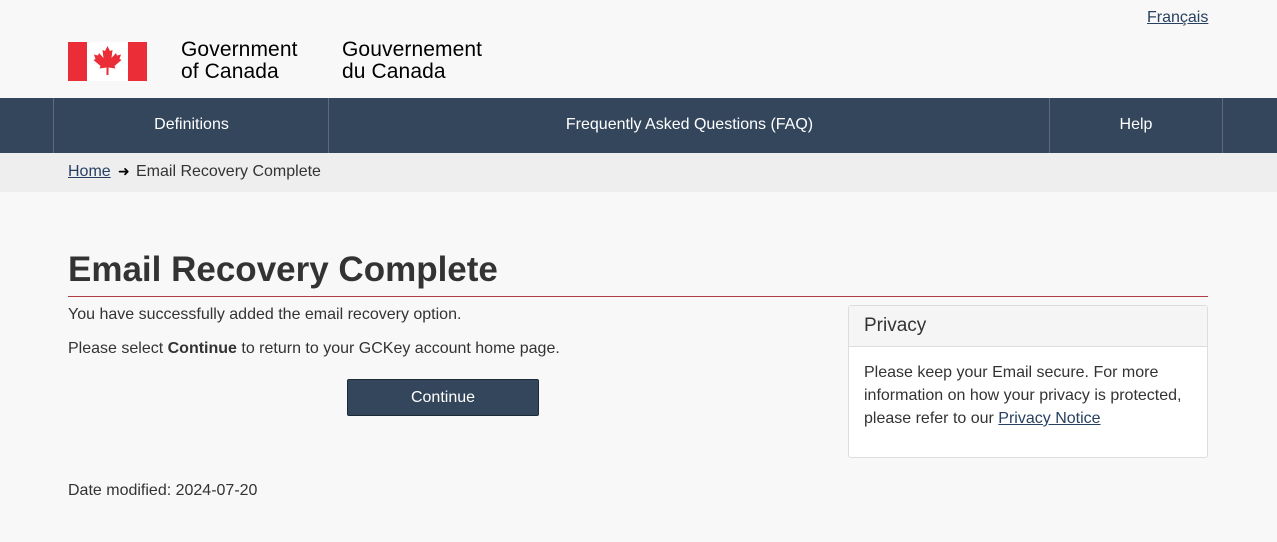 The height and width of the screenshot is (542, 1277). Describe the element at coordinates (1049, 418) in the screenshot. I see `privacy-notice-link: Privacy Notice` at that location.